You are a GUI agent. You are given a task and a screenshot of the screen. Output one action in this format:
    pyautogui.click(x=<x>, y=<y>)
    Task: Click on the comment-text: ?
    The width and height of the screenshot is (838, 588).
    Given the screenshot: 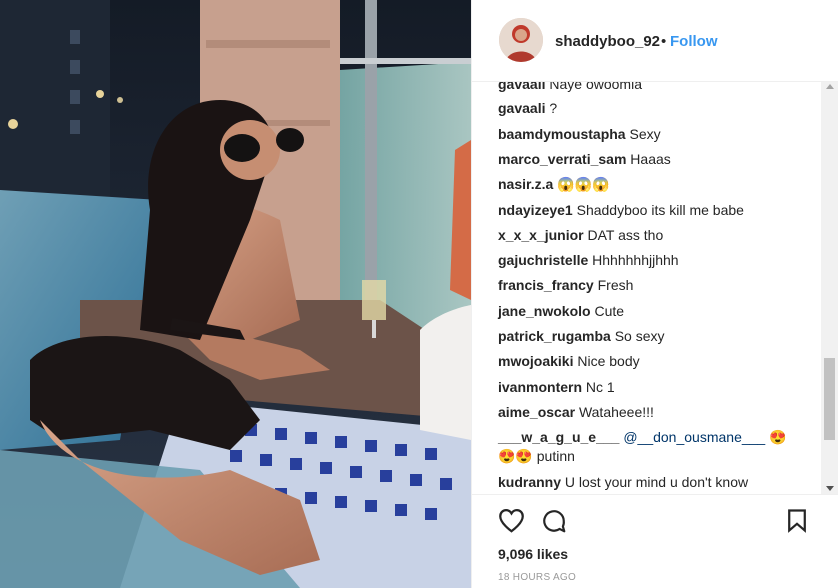 What is the action you would take?
    pyautogui.click(x=551, y=108)
    